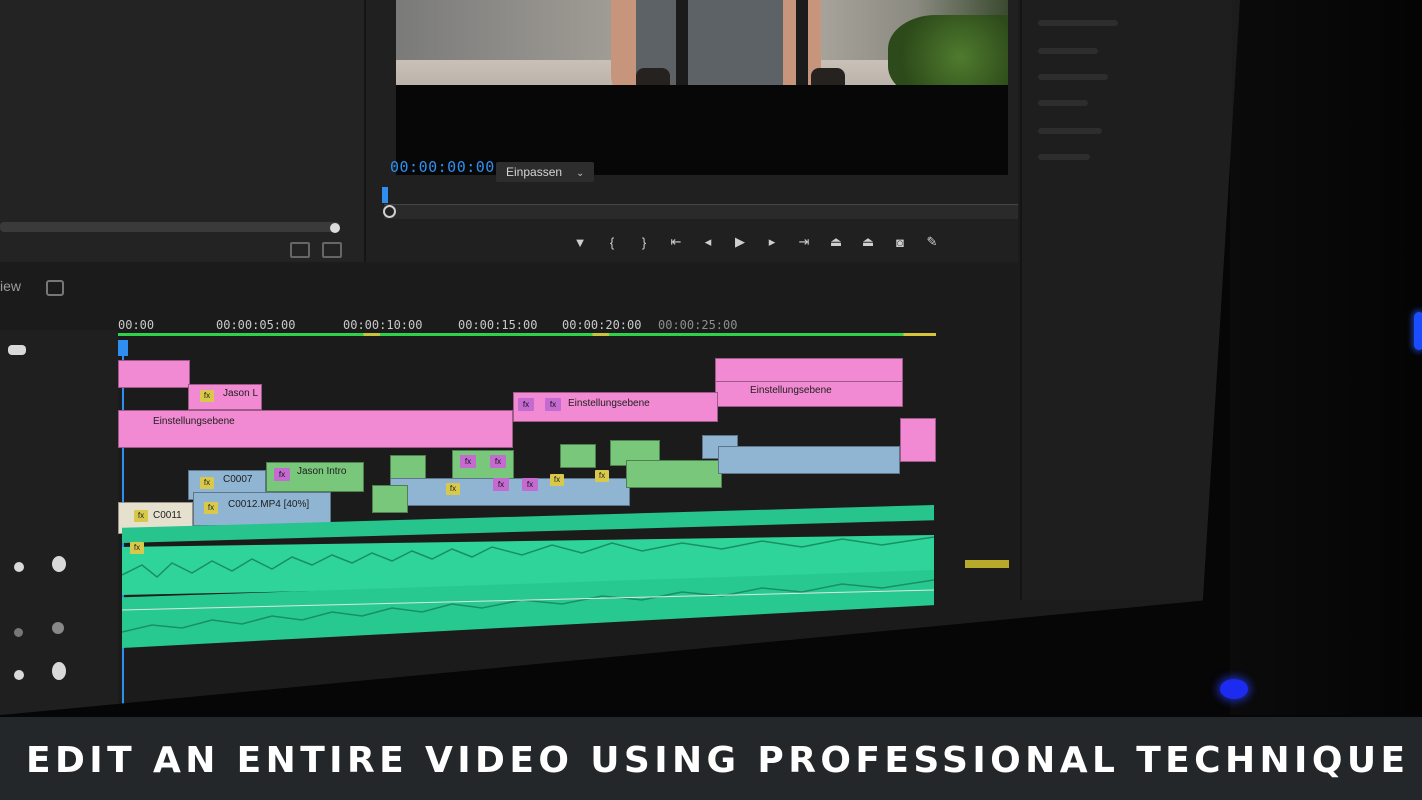  What do you see at coordinates (740, 242) in the screenshot?
I see `play-icon: ▶` at bounding box center [740, 242].